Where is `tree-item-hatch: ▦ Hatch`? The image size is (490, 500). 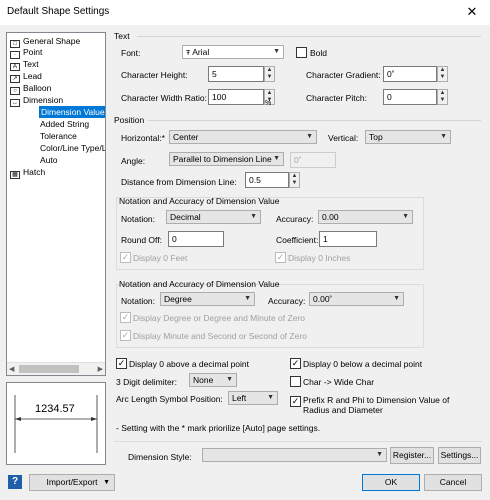
tree-item-hatch: ▦ Hatch is located at coordinates (27, 172).